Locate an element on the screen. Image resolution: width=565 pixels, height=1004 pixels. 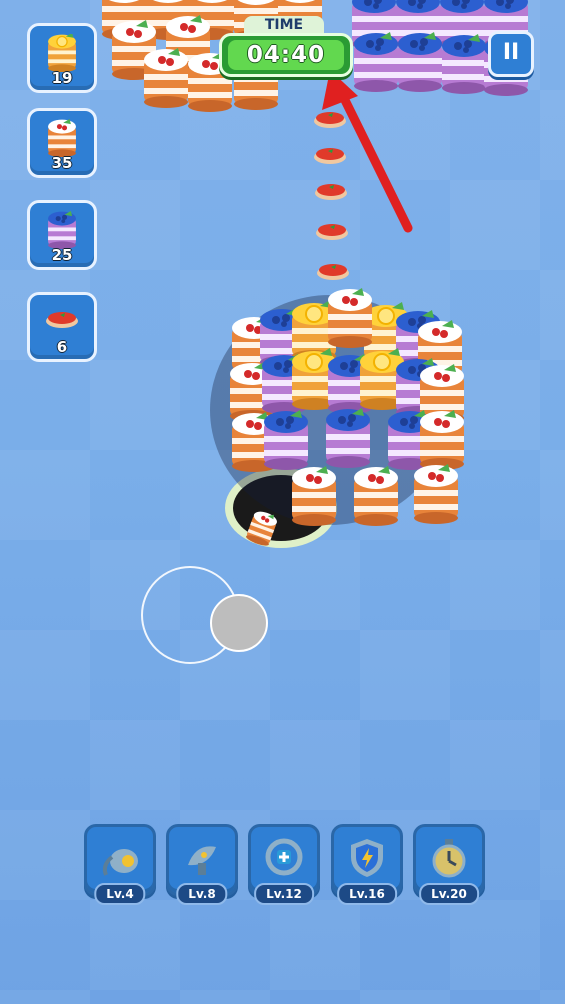
radar-powerup-button: Lv.8 is located at coordinates (202, 864).